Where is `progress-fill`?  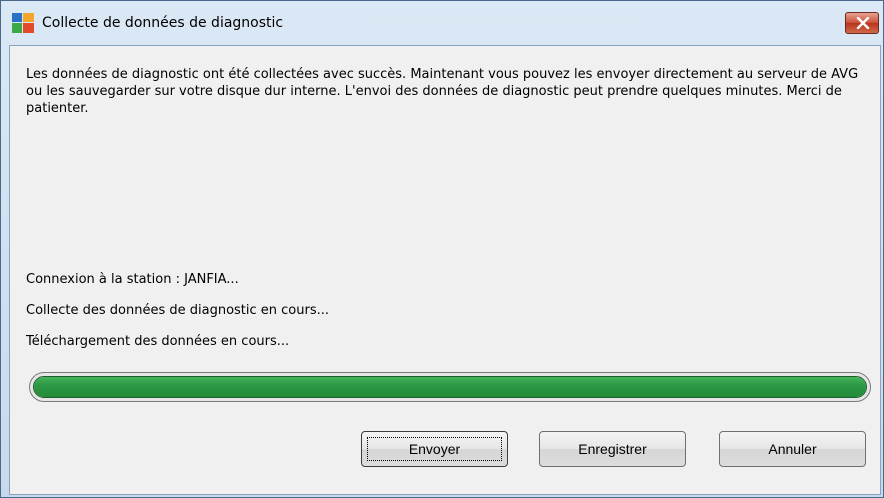
progress-fill is located at coordinates (450, 387).